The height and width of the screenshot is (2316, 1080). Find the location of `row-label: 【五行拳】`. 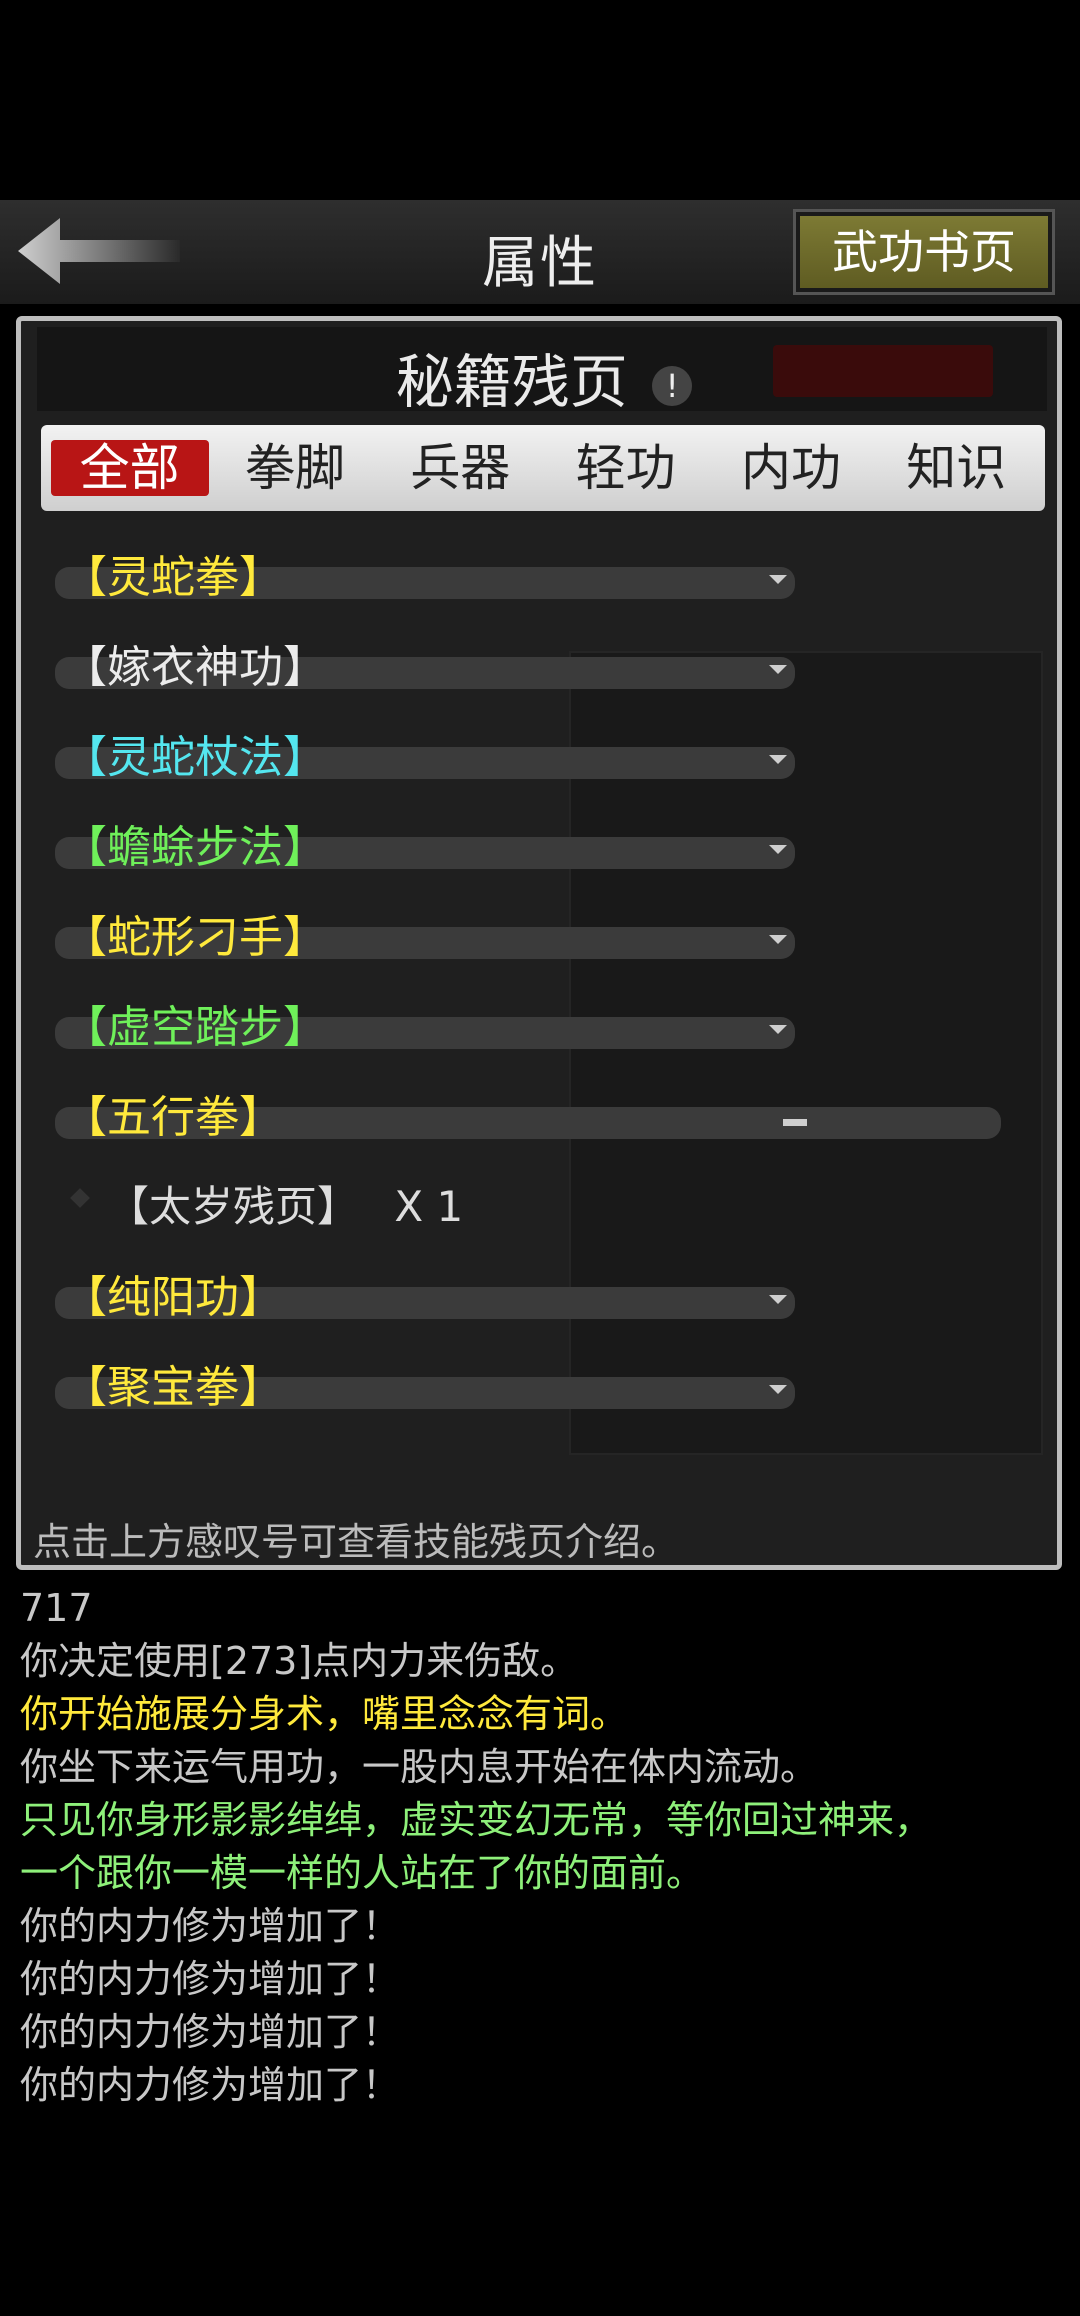

row-label: 【五行拳】 is located at coordinates (173, 1117).